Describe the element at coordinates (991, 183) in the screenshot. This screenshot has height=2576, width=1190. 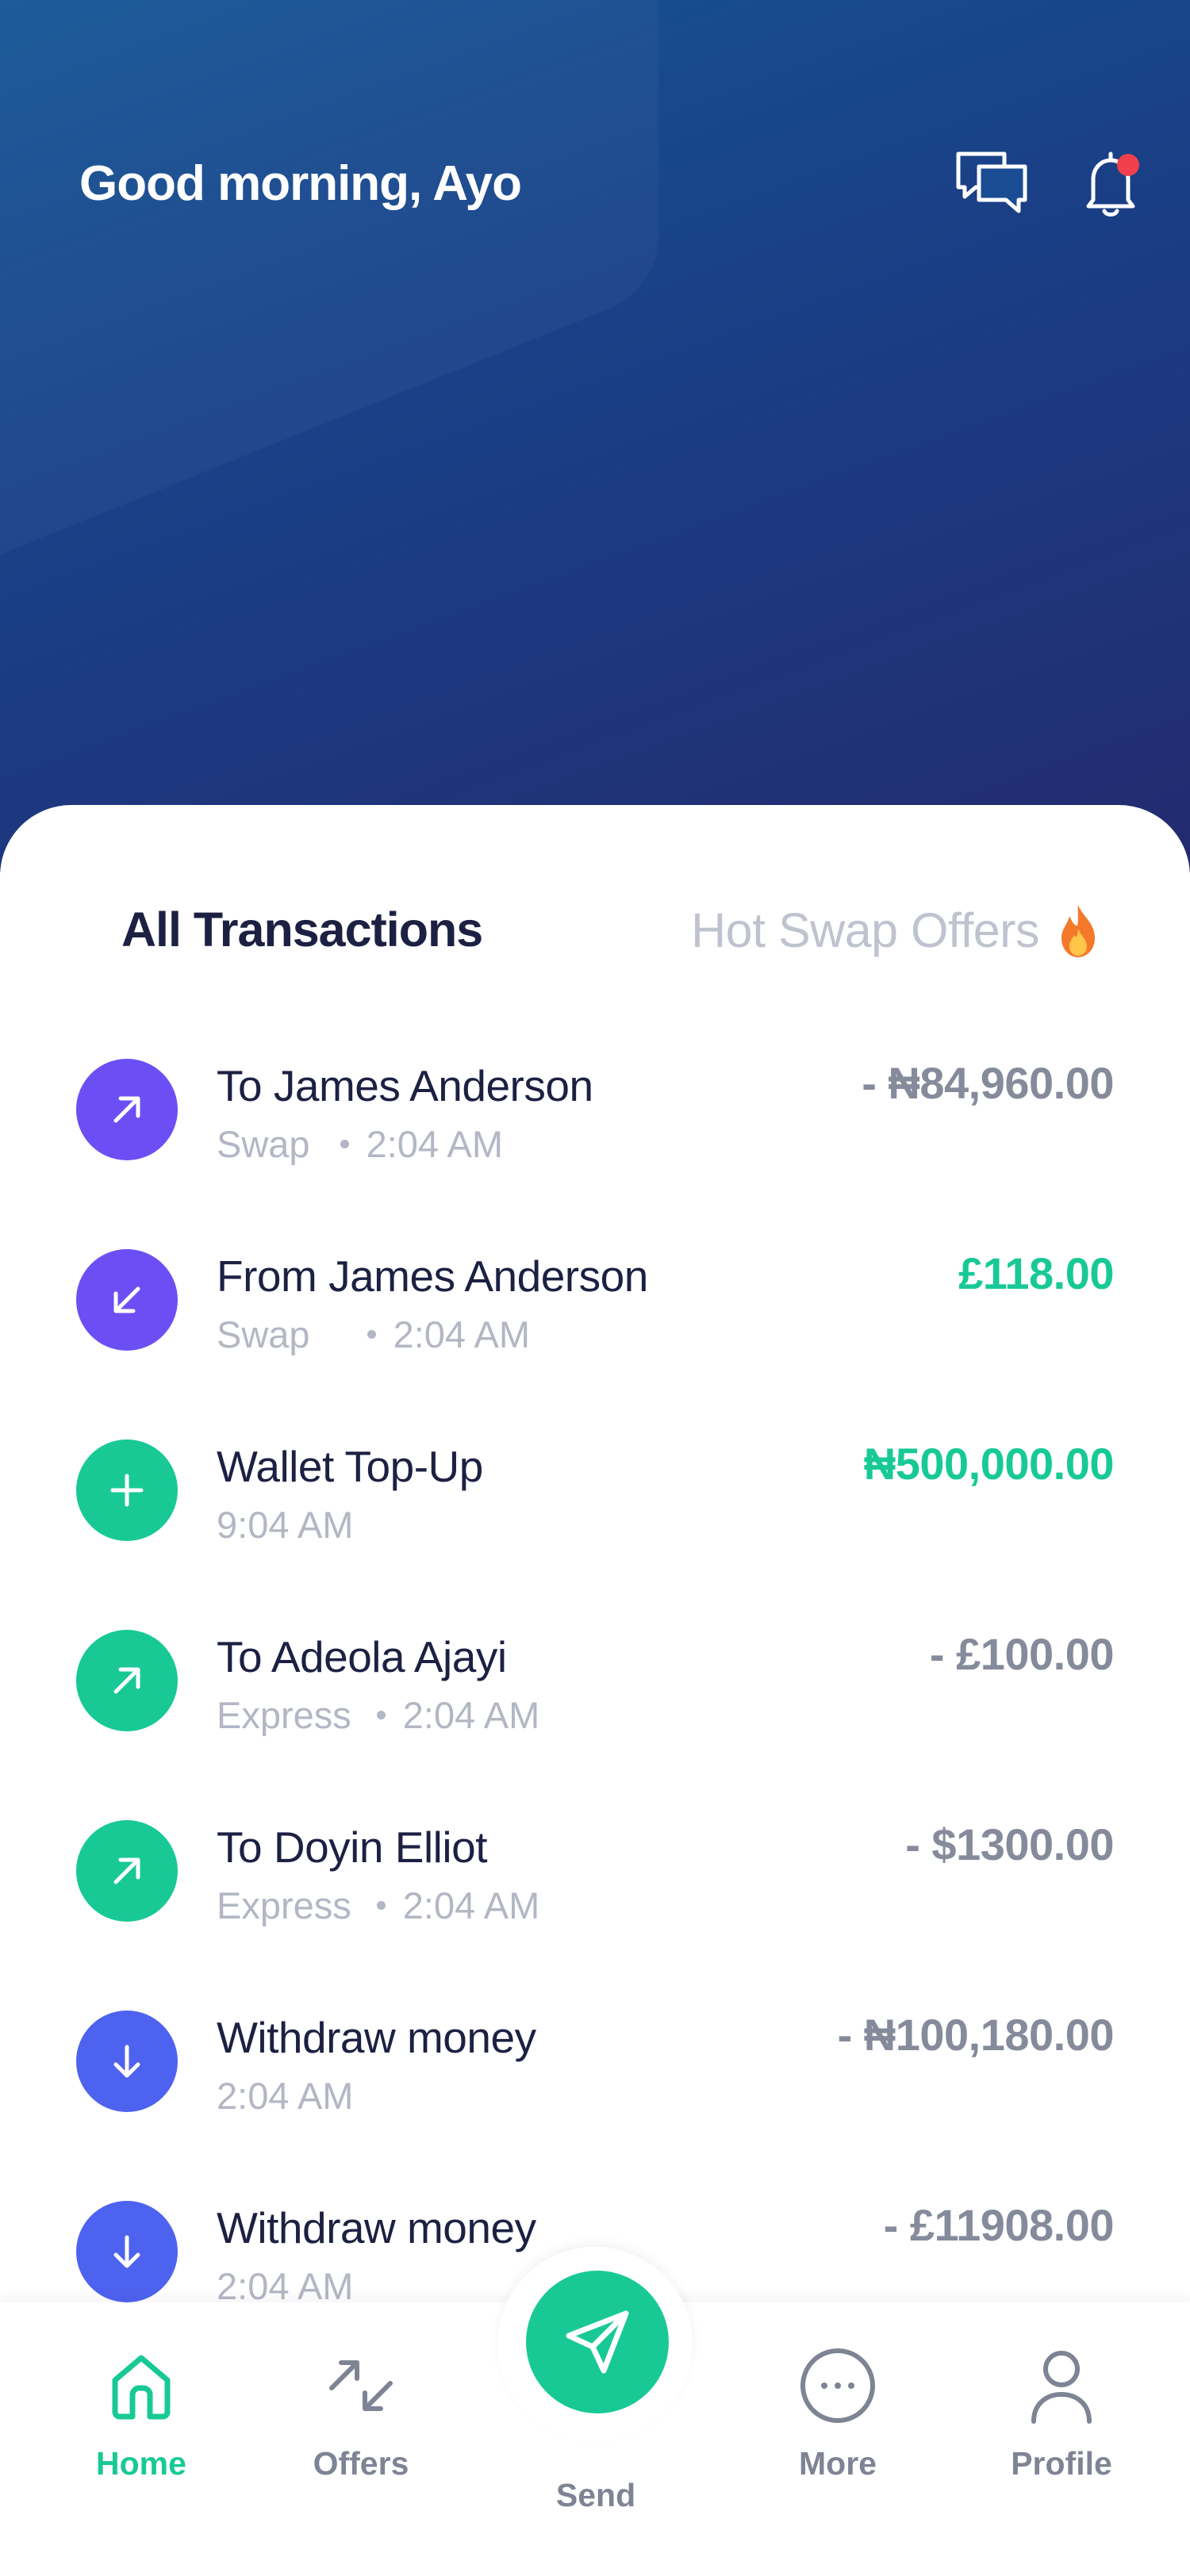
I see `chat-icon` at that location.